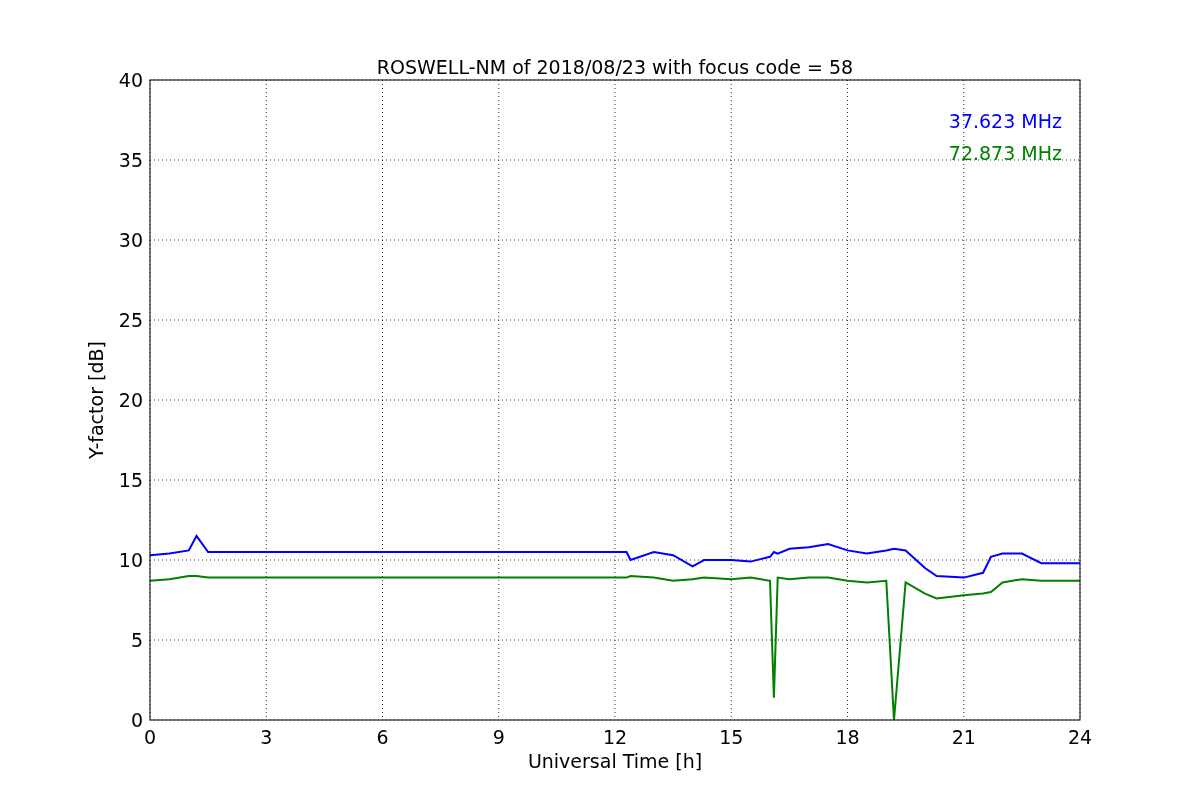  What do you see at coordinates (130, 400) in the screenshot?
I see `tick-label: 20` at bounding box center [130, 400].